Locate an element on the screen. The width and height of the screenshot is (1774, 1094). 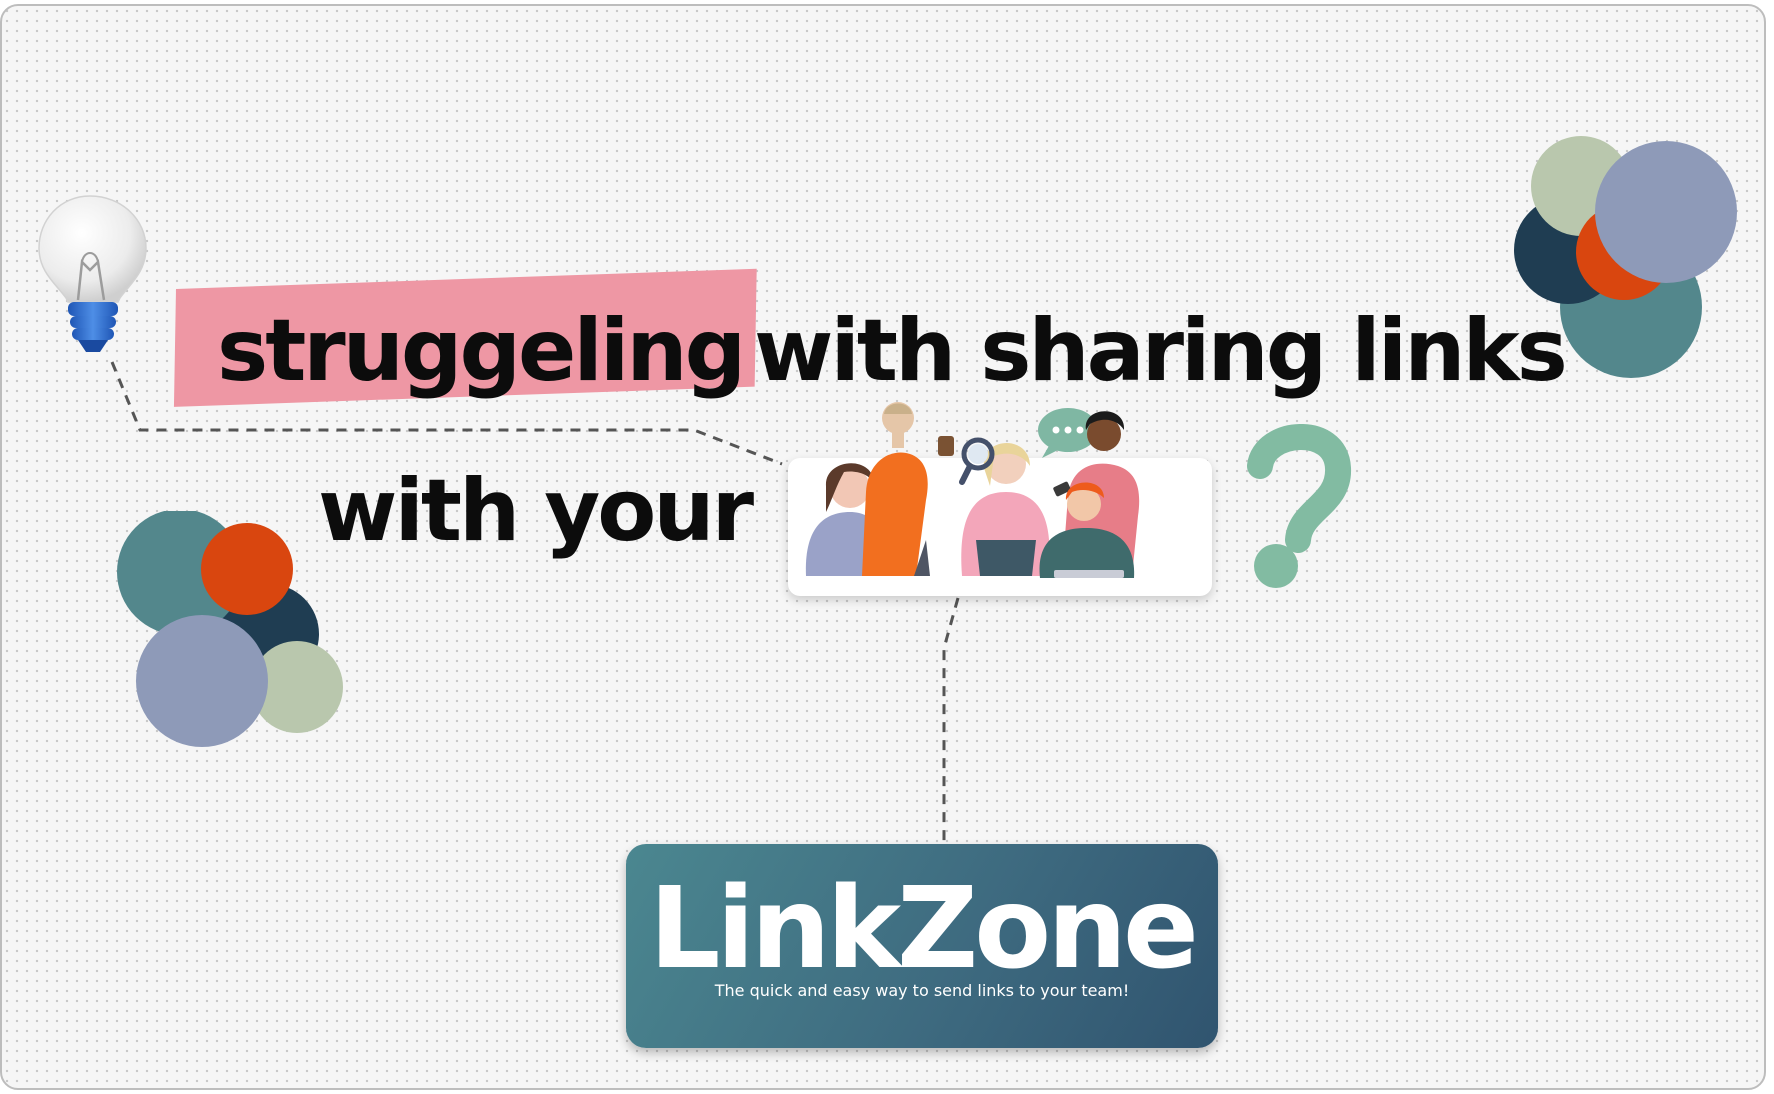
decorative-circles-left is located at coordinates (230, 629).